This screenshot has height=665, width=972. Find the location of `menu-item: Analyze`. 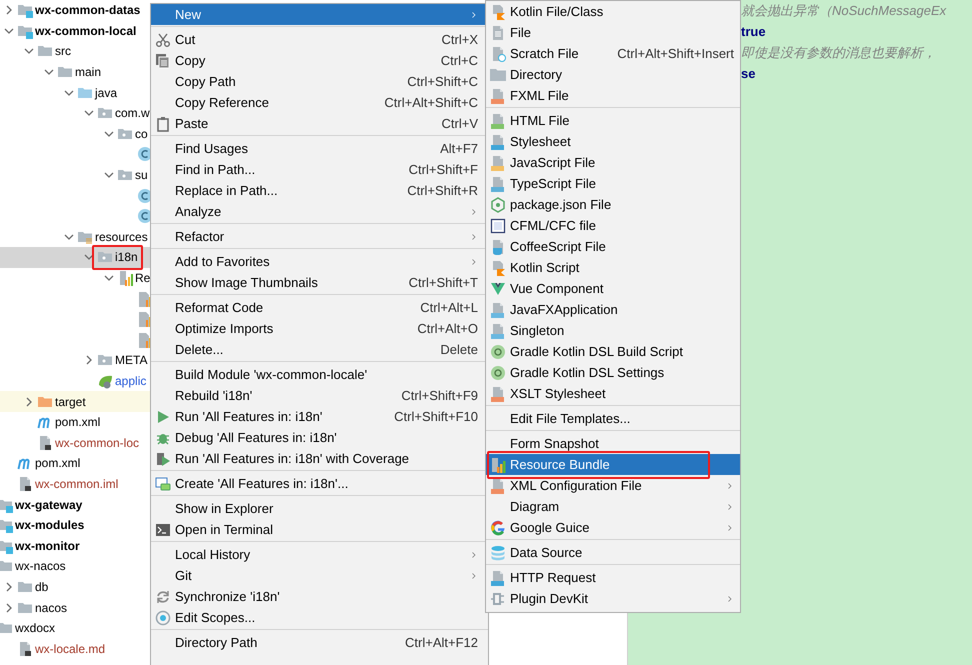

menu-item: Analyze is located at coordinates (319, 211).